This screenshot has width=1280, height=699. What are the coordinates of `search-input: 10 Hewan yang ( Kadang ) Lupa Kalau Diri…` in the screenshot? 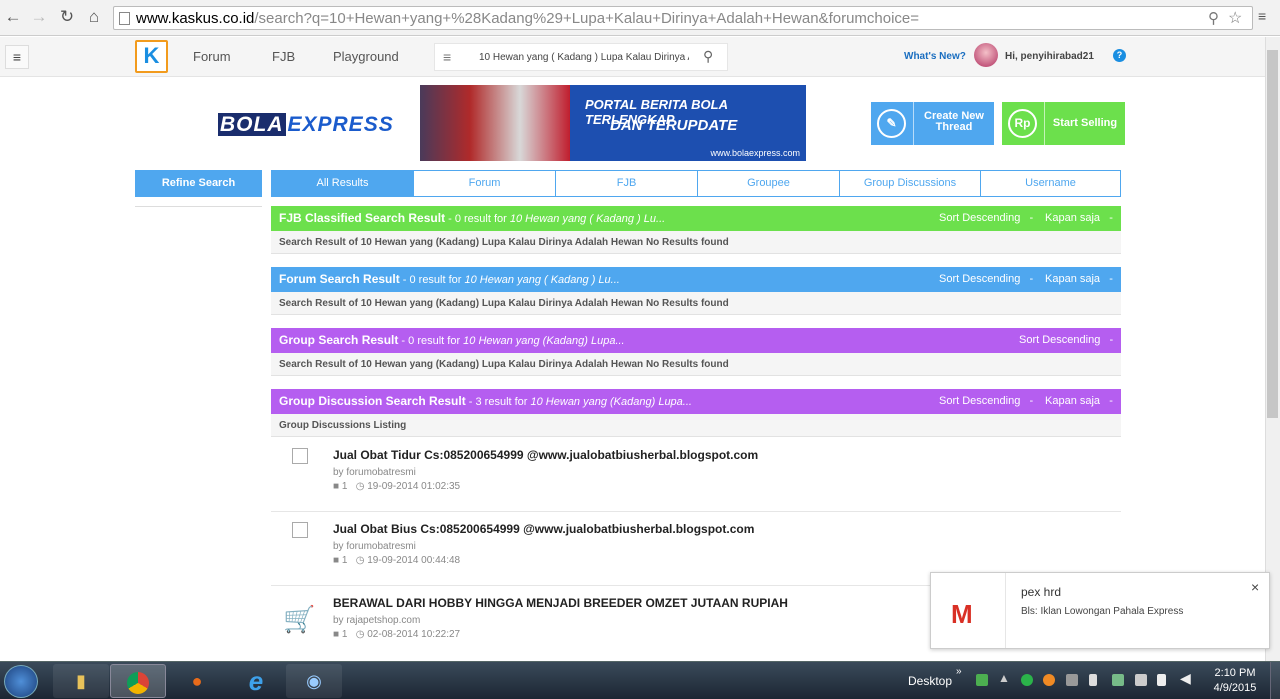 It's located at (584, 57).